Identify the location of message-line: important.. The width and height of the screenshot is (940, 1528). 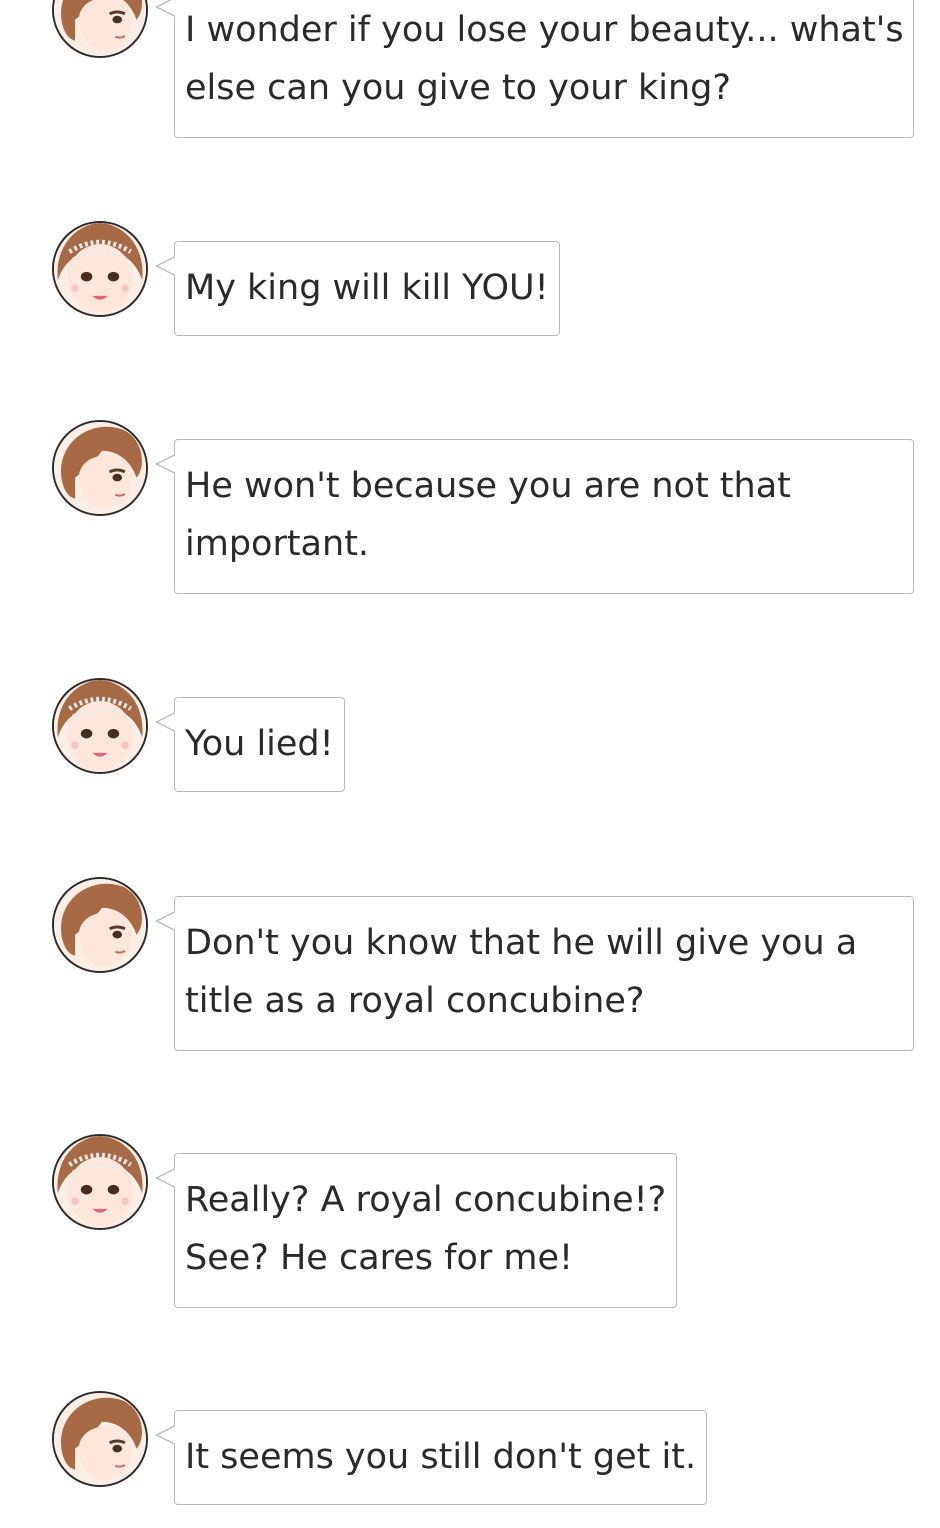
(277, 544).